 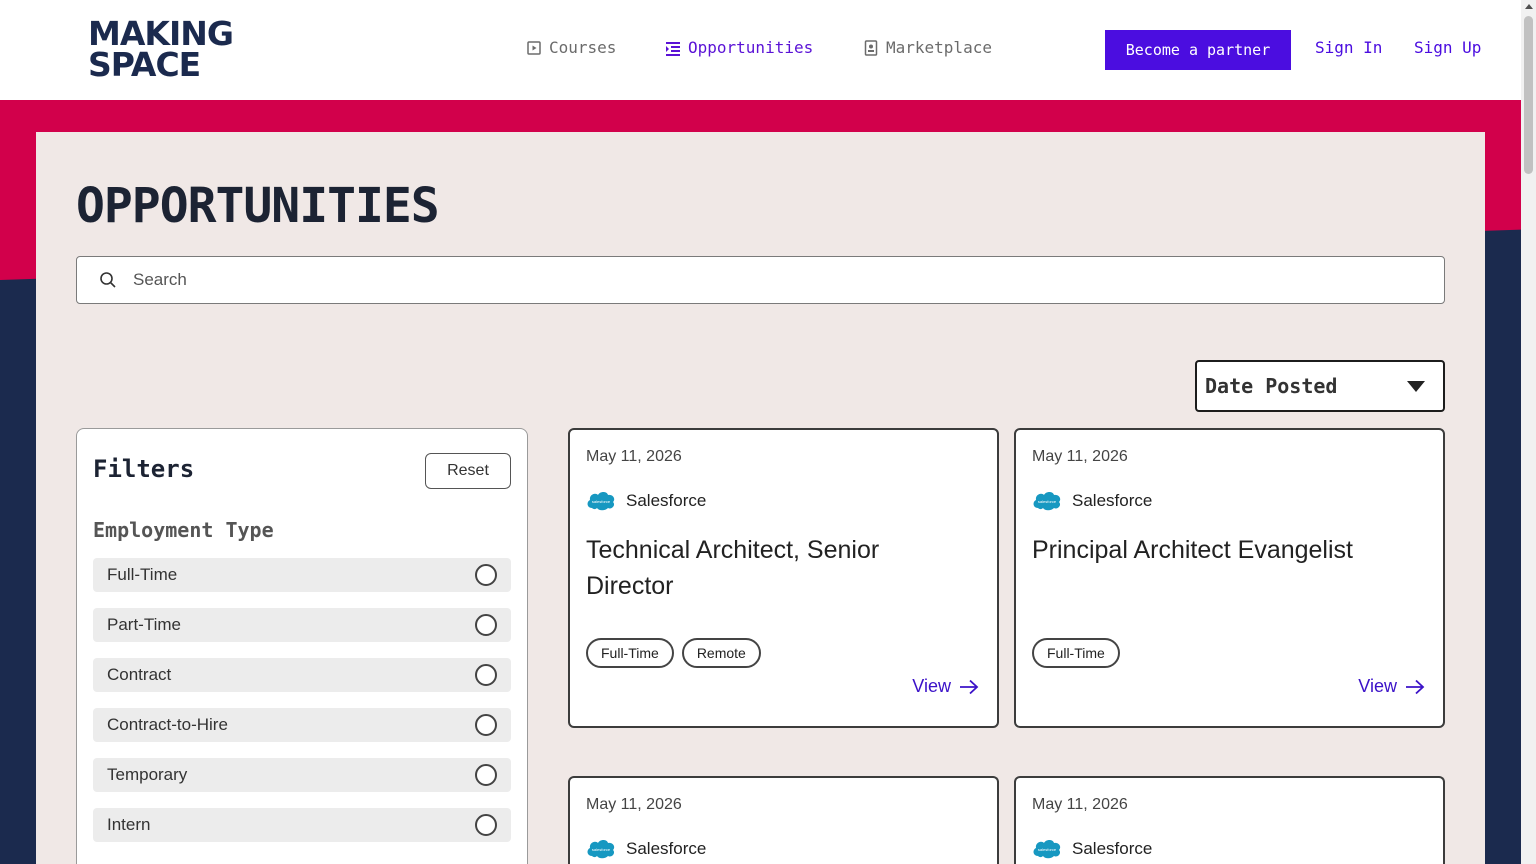 I want to click on filter-option-full-time: Full-Time, so click(x=302, y=575).